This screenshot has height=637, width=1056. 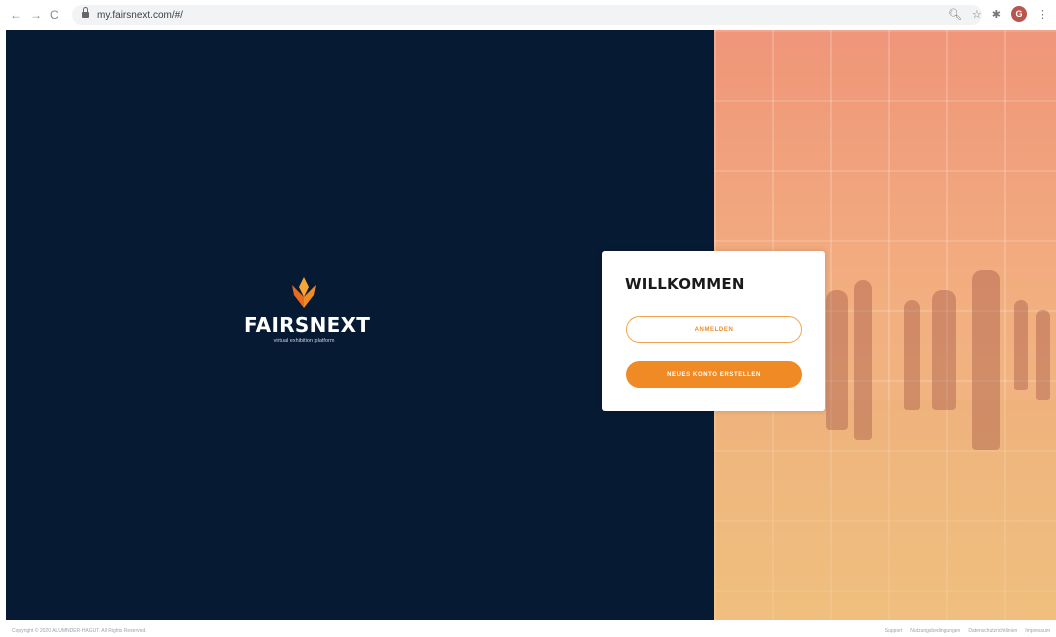 I want to click on logo-mark-icon, so click(x=304, y=292).